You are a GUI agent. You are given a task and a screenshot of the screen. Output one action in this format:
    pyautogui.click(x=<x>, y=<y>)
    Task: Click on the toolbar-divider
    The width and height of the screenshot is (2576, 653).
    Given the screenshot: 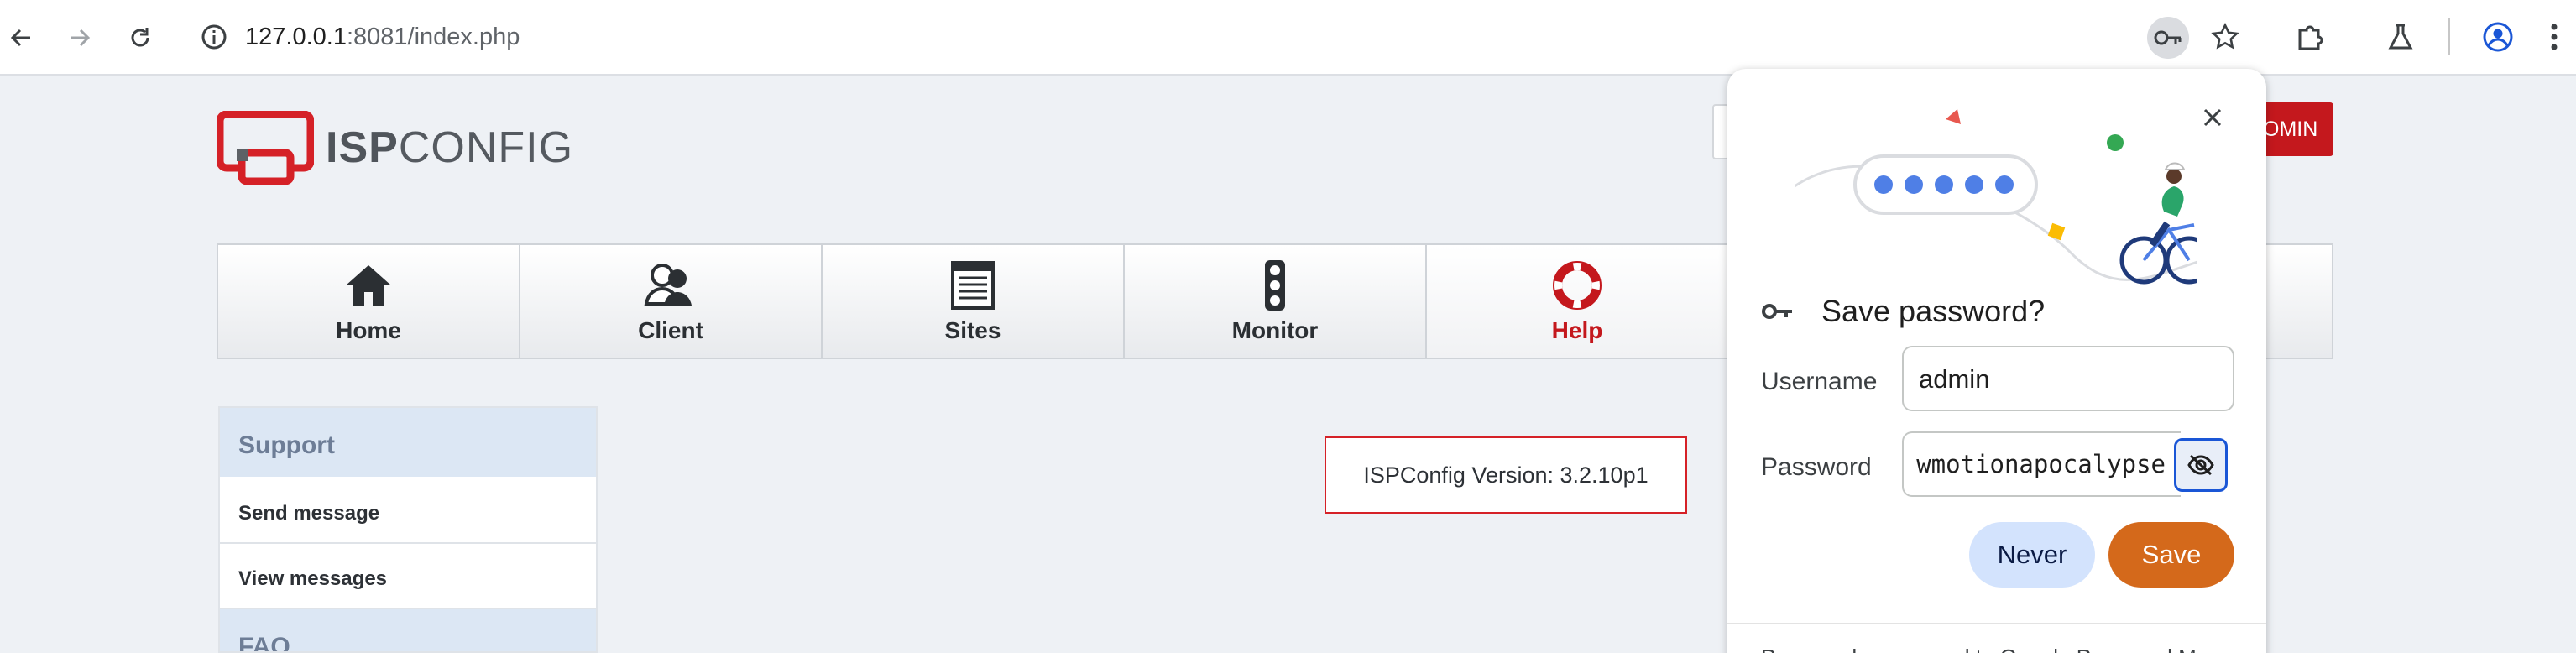 What is the action you would take?
    pyautogui.click(x=2449, y=36)
    